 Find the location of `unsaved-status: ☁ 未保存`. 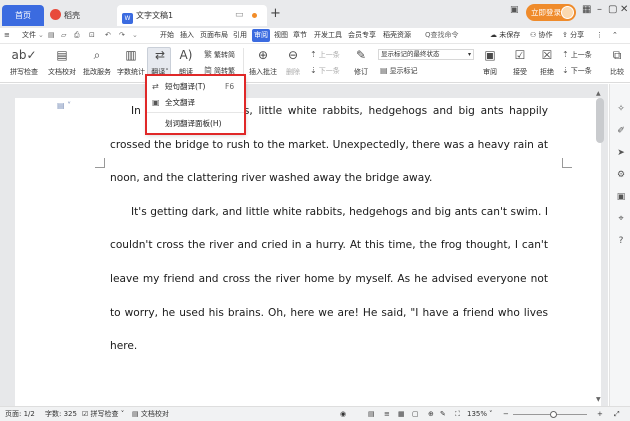

unsaved-status: ☁ 未保存 is located at coordinates (505, 35).